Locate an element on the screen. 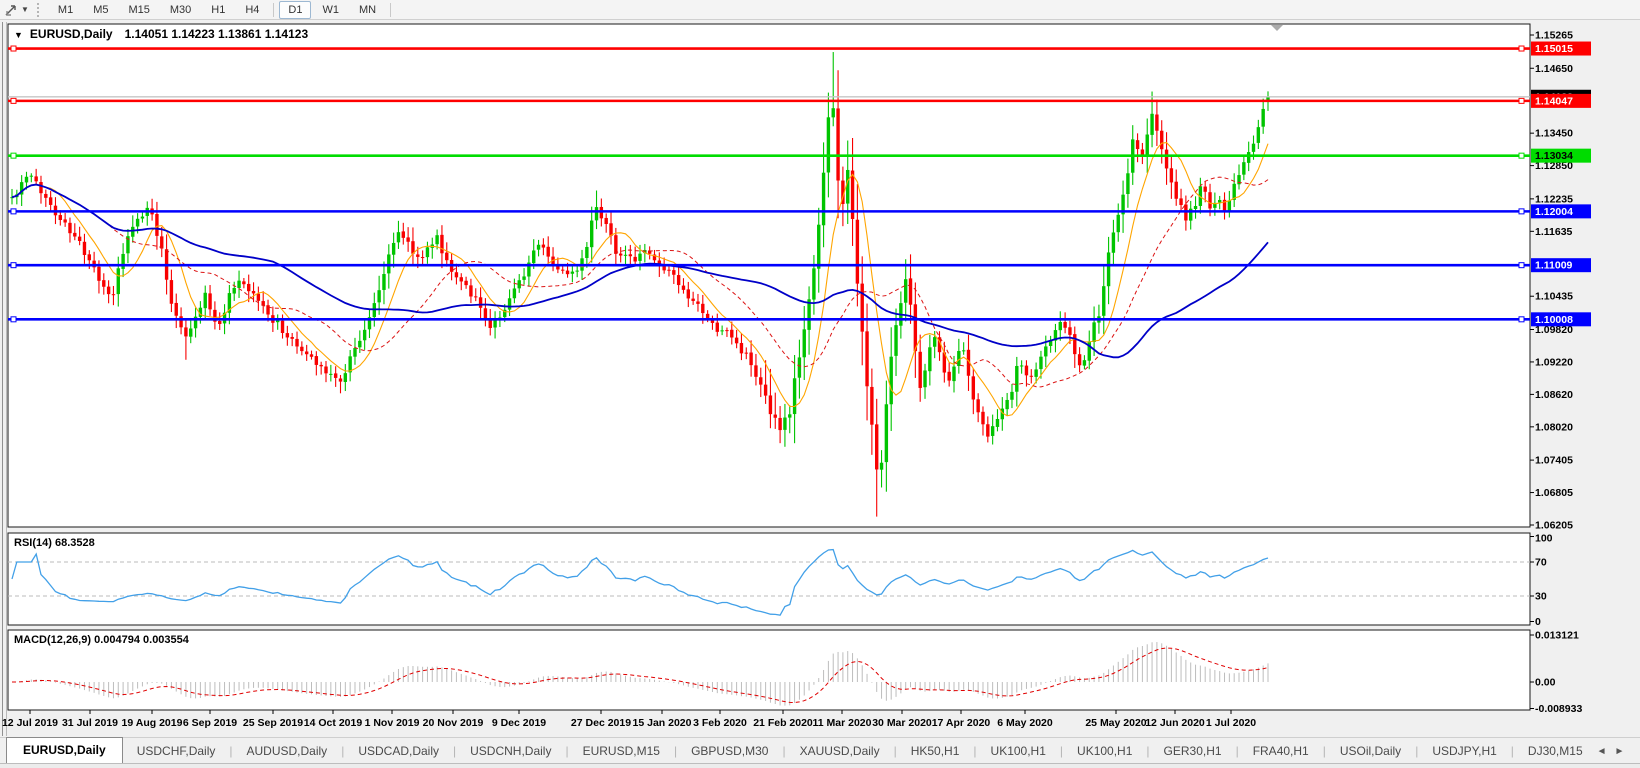 Image resolution: width=1640 pixels, height=768 pixels. symbol-tab-USDCHF-Daily: USDCHF,Daily is located at coordinates (176, 751).